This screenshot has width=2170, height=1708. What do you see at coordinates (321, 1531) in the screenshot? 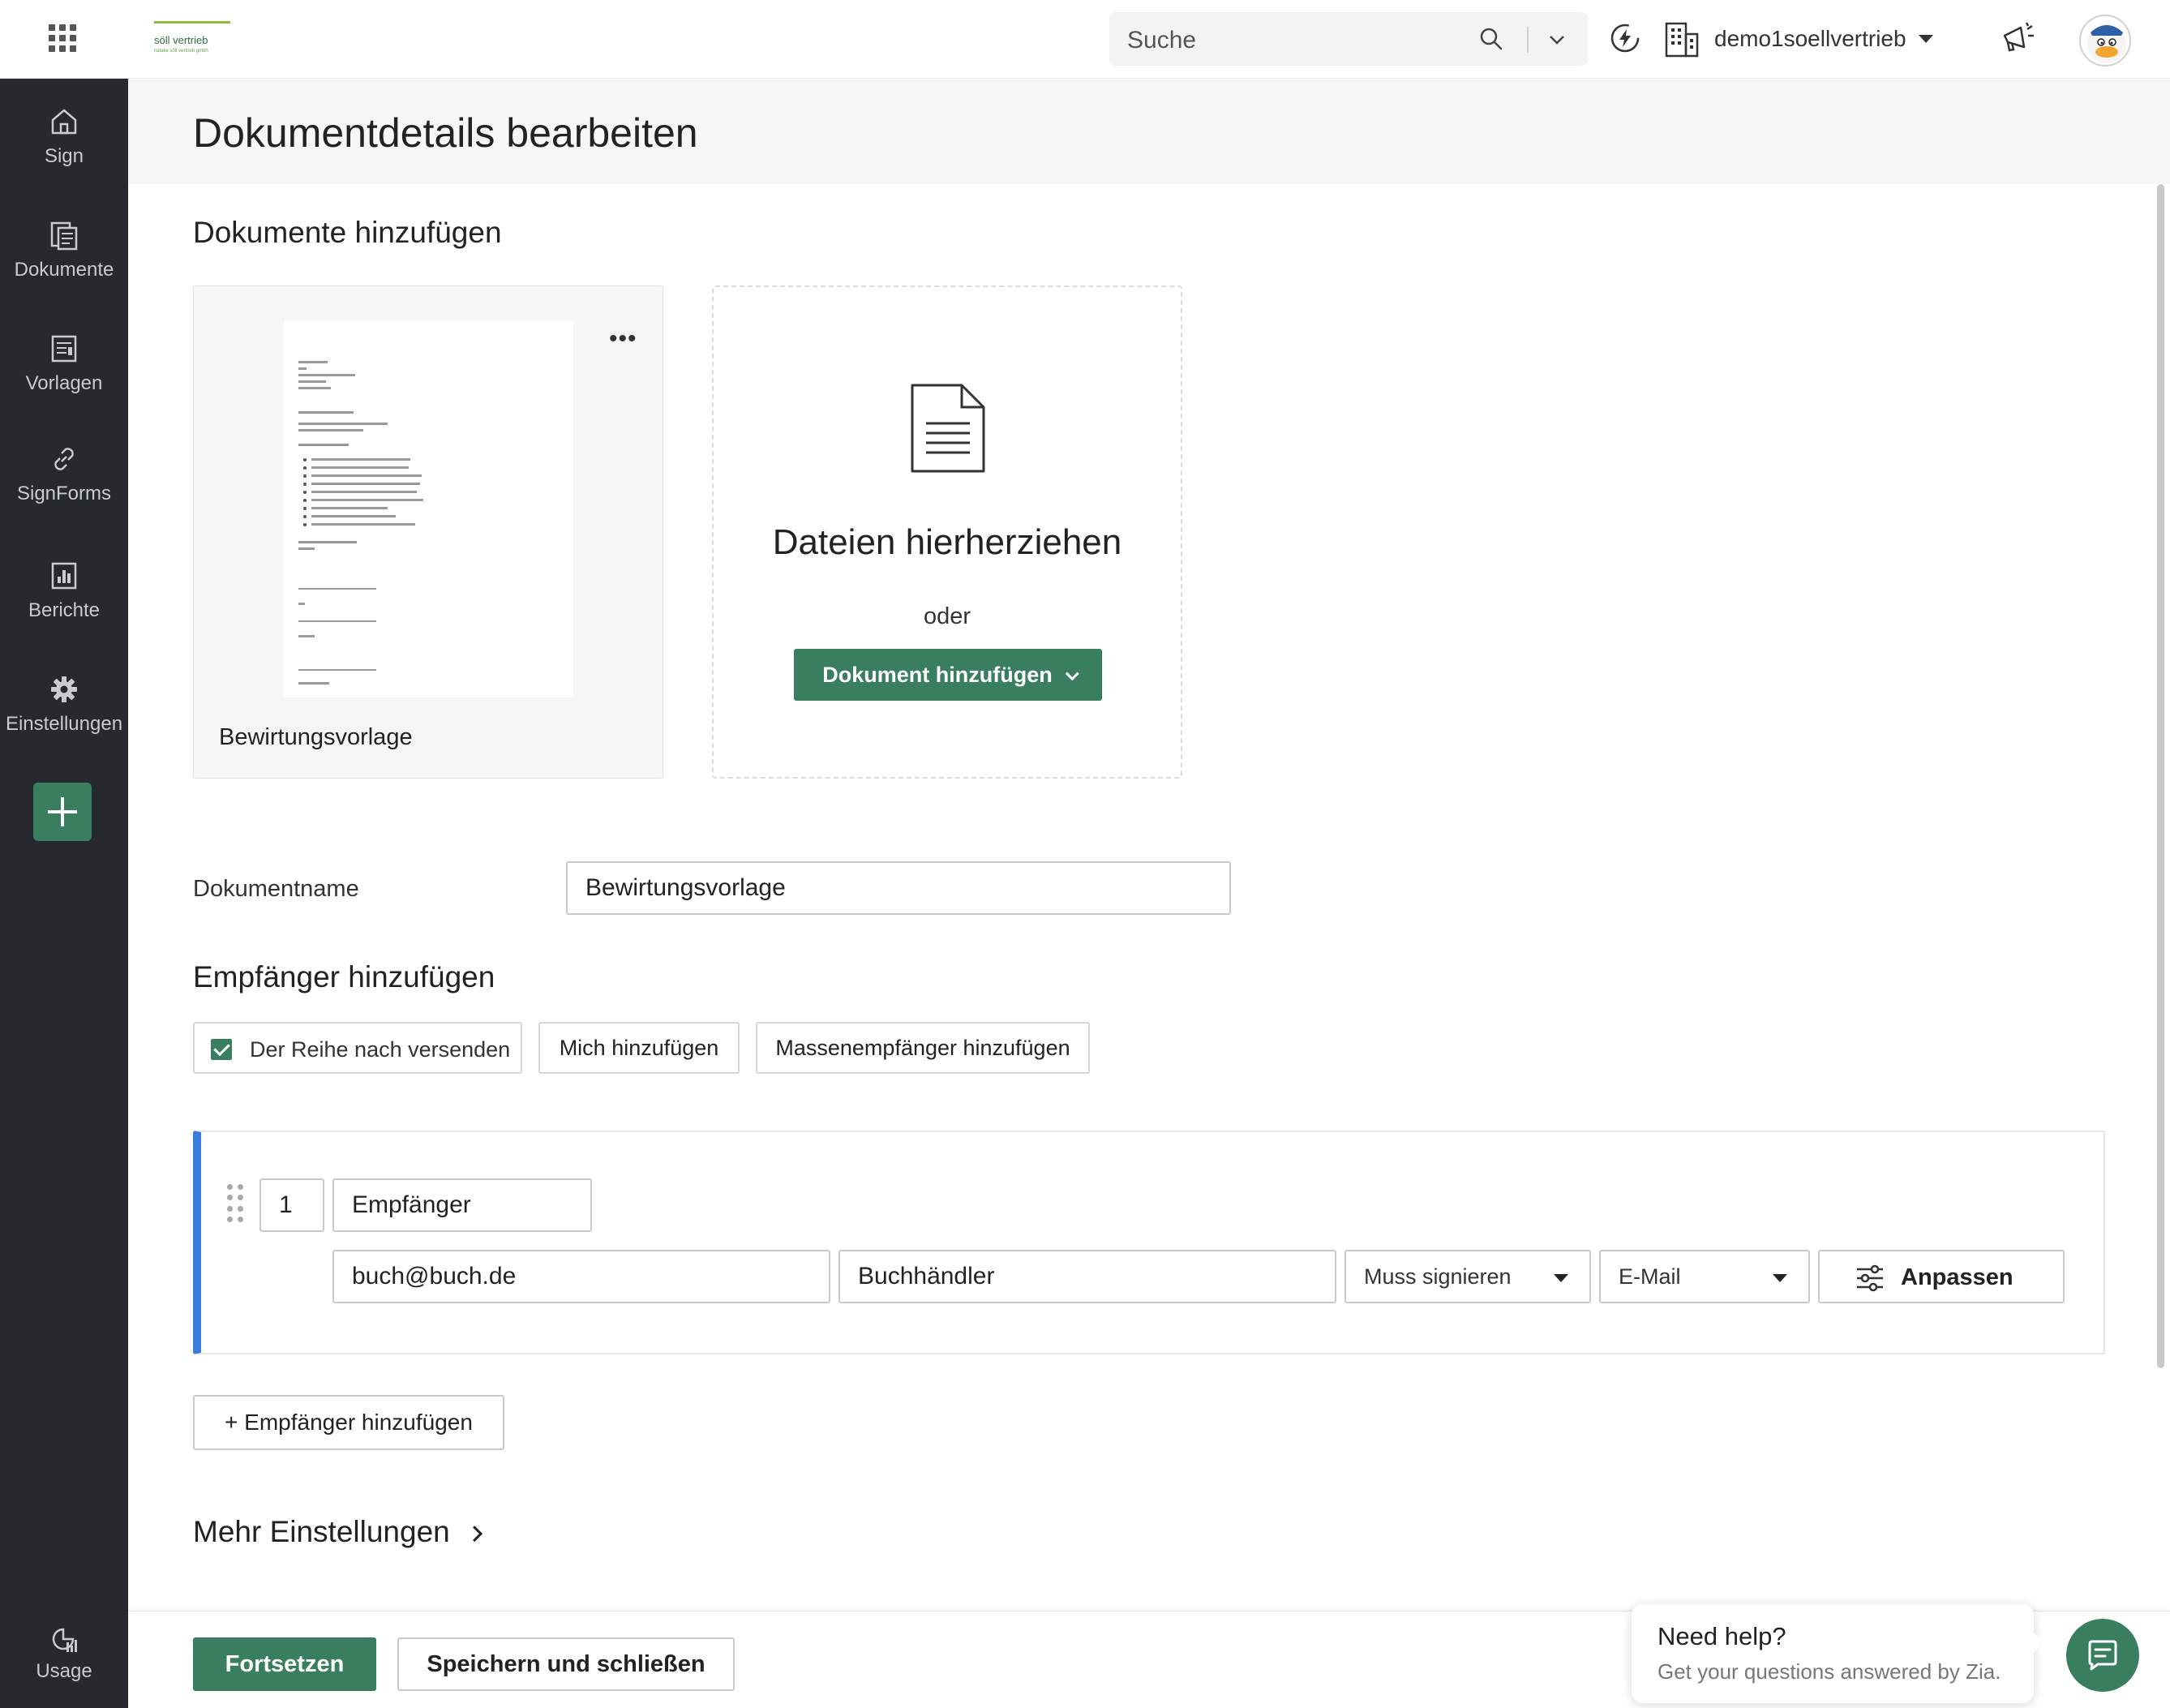
I see `more-settings-label: Mehr Einstellungen` at bounding box center [321, 1531].